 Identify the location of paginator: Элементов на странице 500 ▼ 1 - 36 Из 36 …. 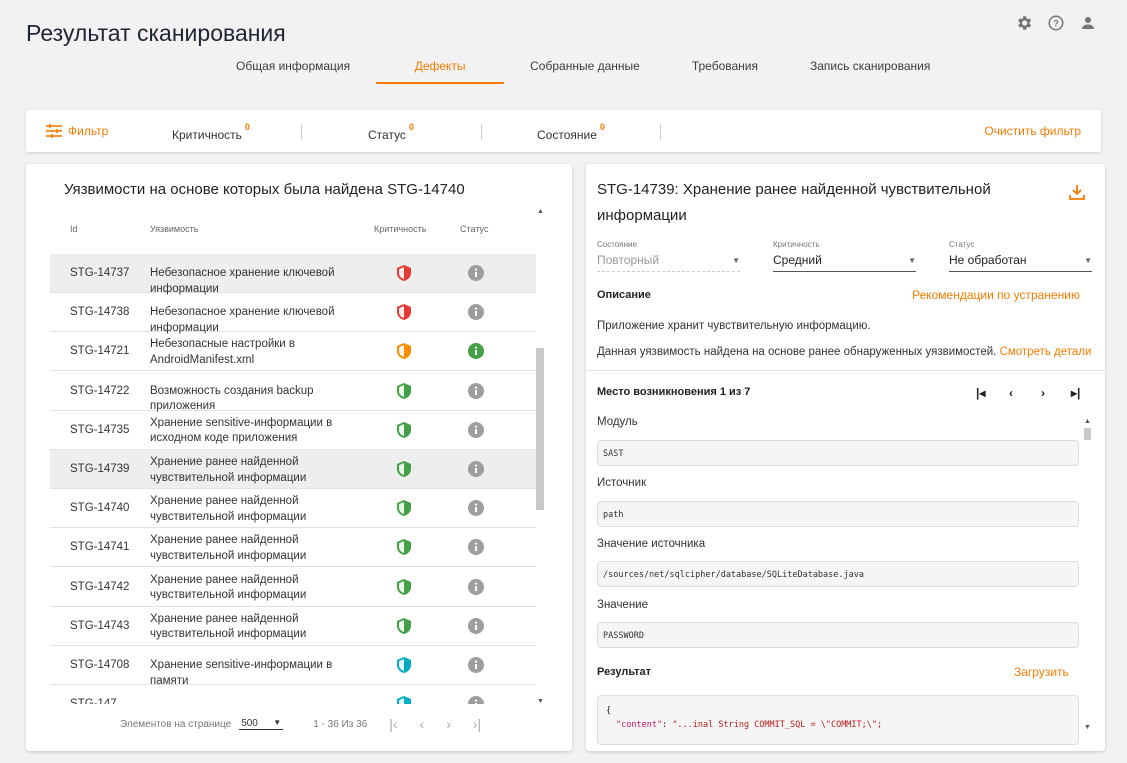
(300, 724).